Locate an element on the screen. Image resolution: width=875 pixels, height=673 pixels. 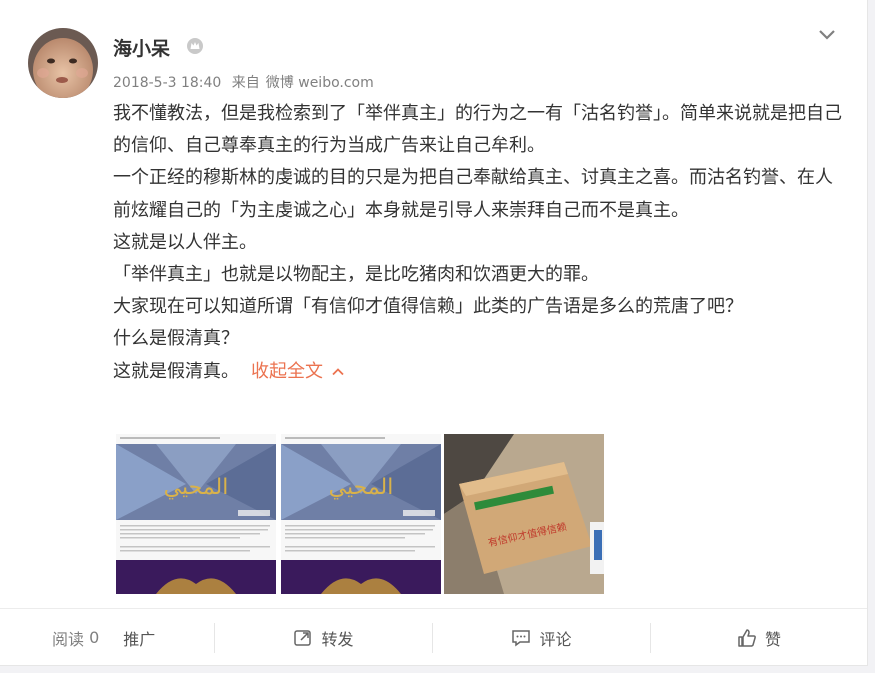
promote-button: 推广 is located at coordinates (139, 638).